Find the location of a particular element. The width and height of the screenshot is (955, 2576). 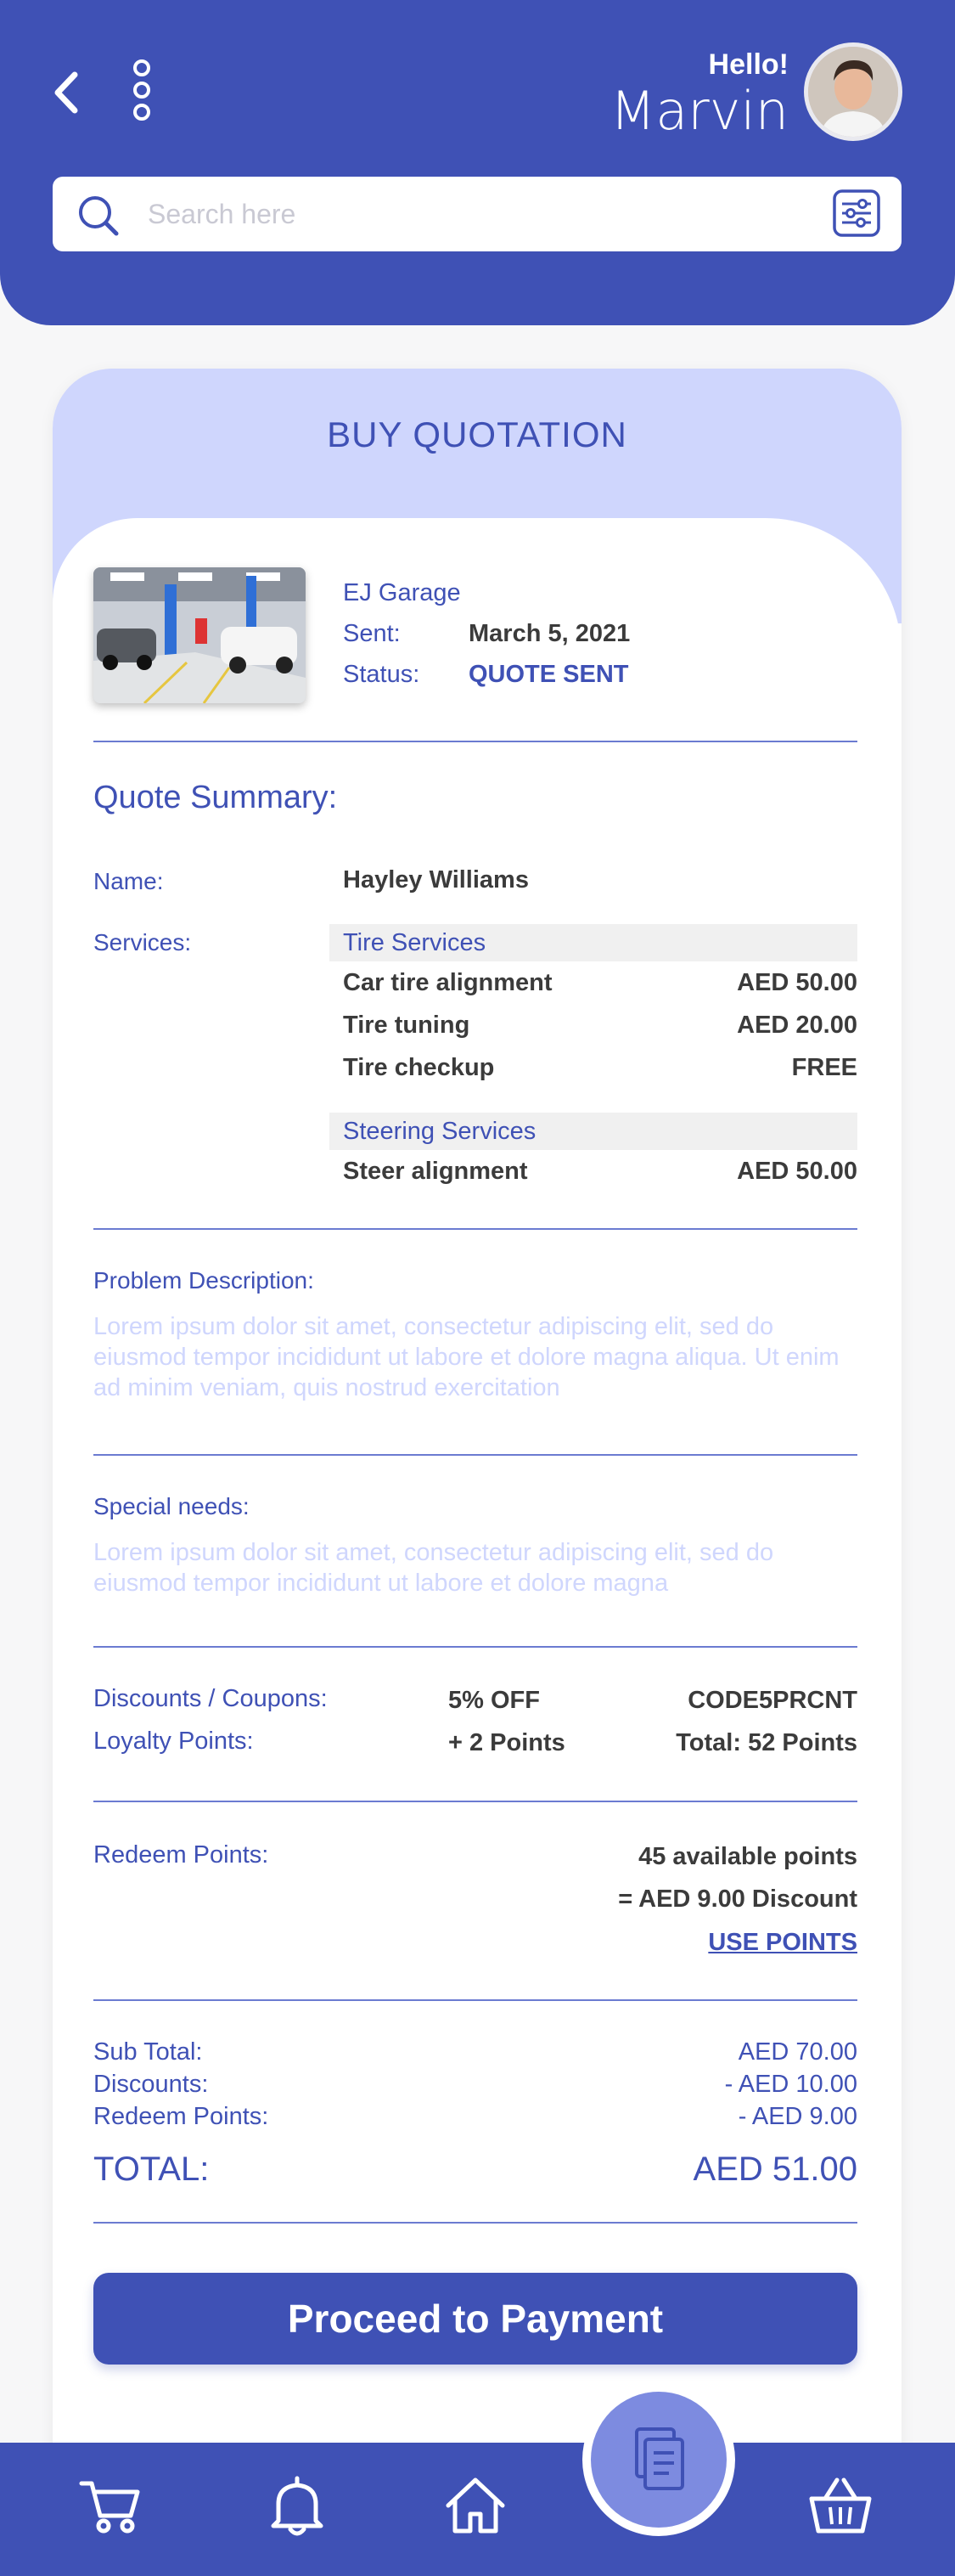

problem-description-label: Problem Description: is located at coordinates (204, 1280).